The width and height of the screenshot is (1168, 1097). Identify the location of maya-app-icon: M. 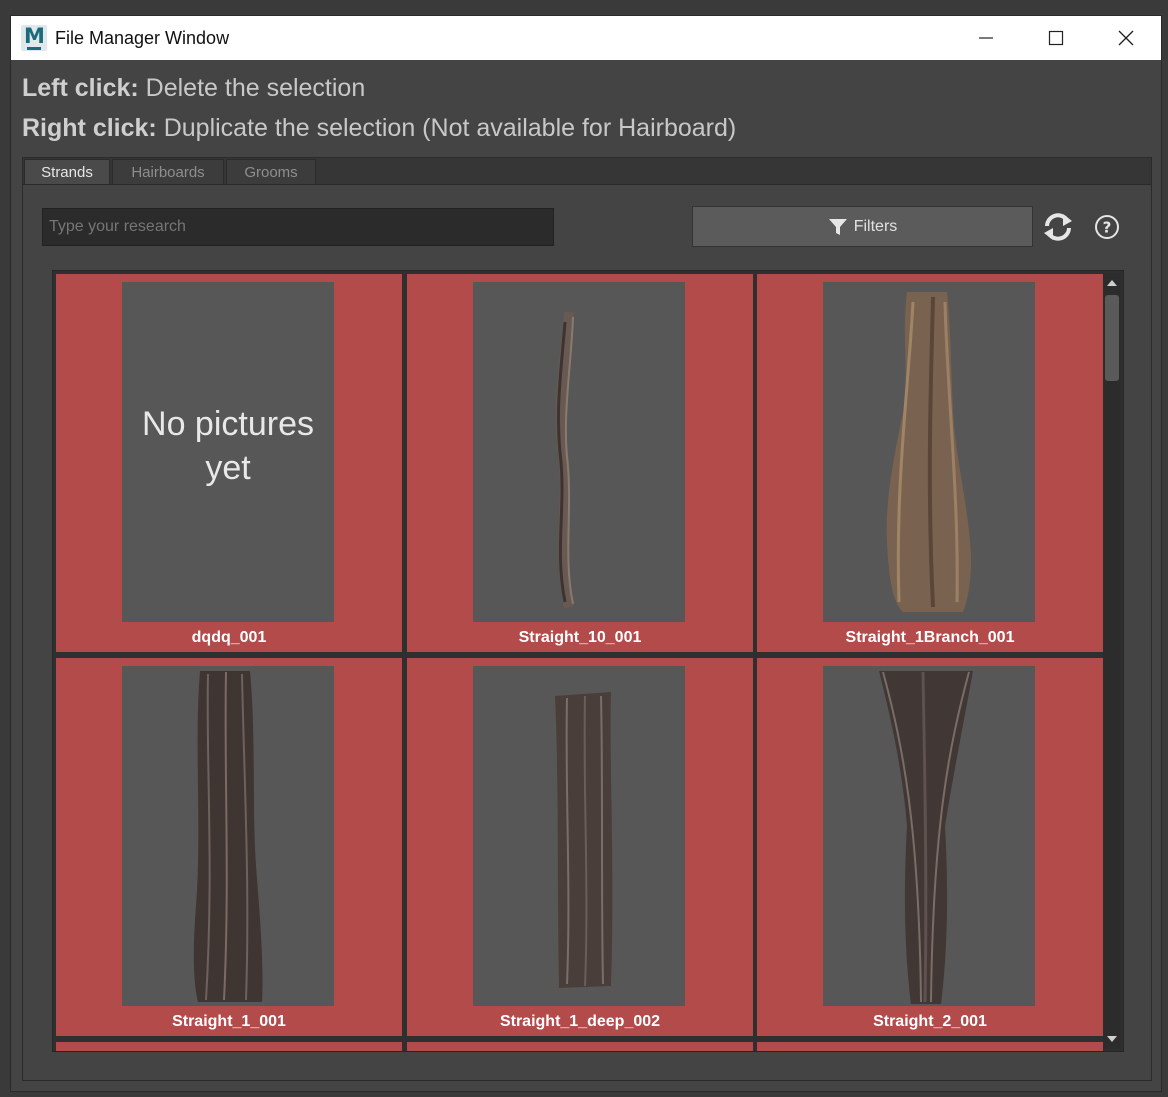
(34, 37).